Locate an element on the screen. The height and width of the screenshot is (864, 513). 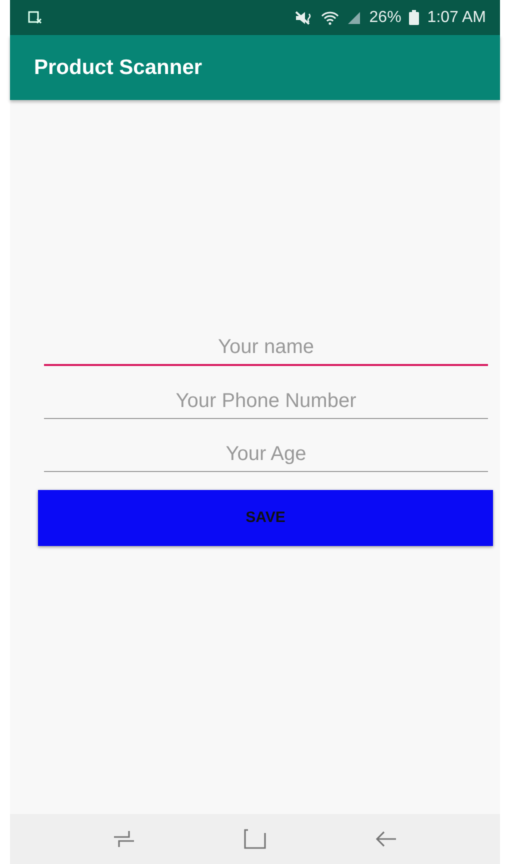
app-title: Product Scanner is located at coordinates (118, 67).